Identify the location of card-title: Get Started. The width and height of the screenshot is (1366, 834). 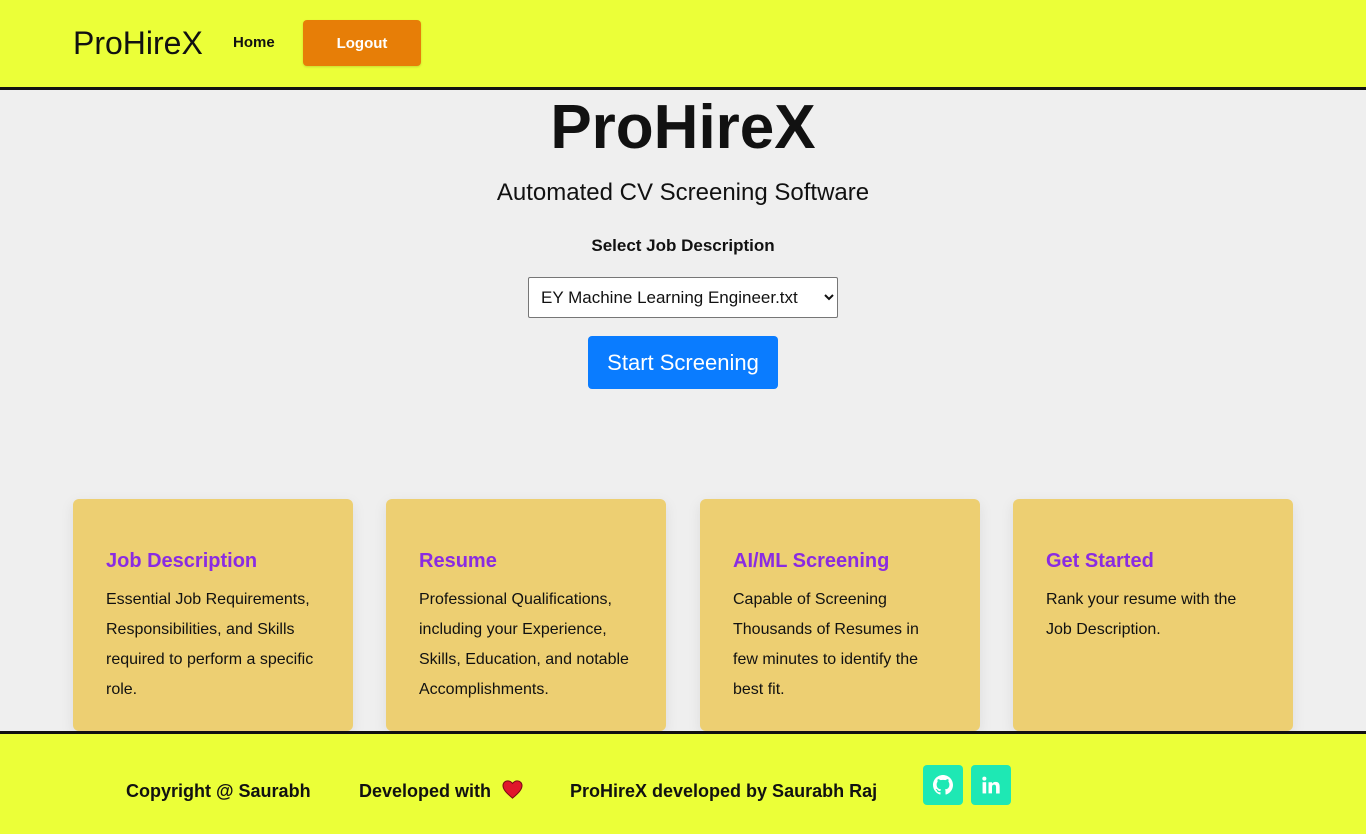
(1100, 561).